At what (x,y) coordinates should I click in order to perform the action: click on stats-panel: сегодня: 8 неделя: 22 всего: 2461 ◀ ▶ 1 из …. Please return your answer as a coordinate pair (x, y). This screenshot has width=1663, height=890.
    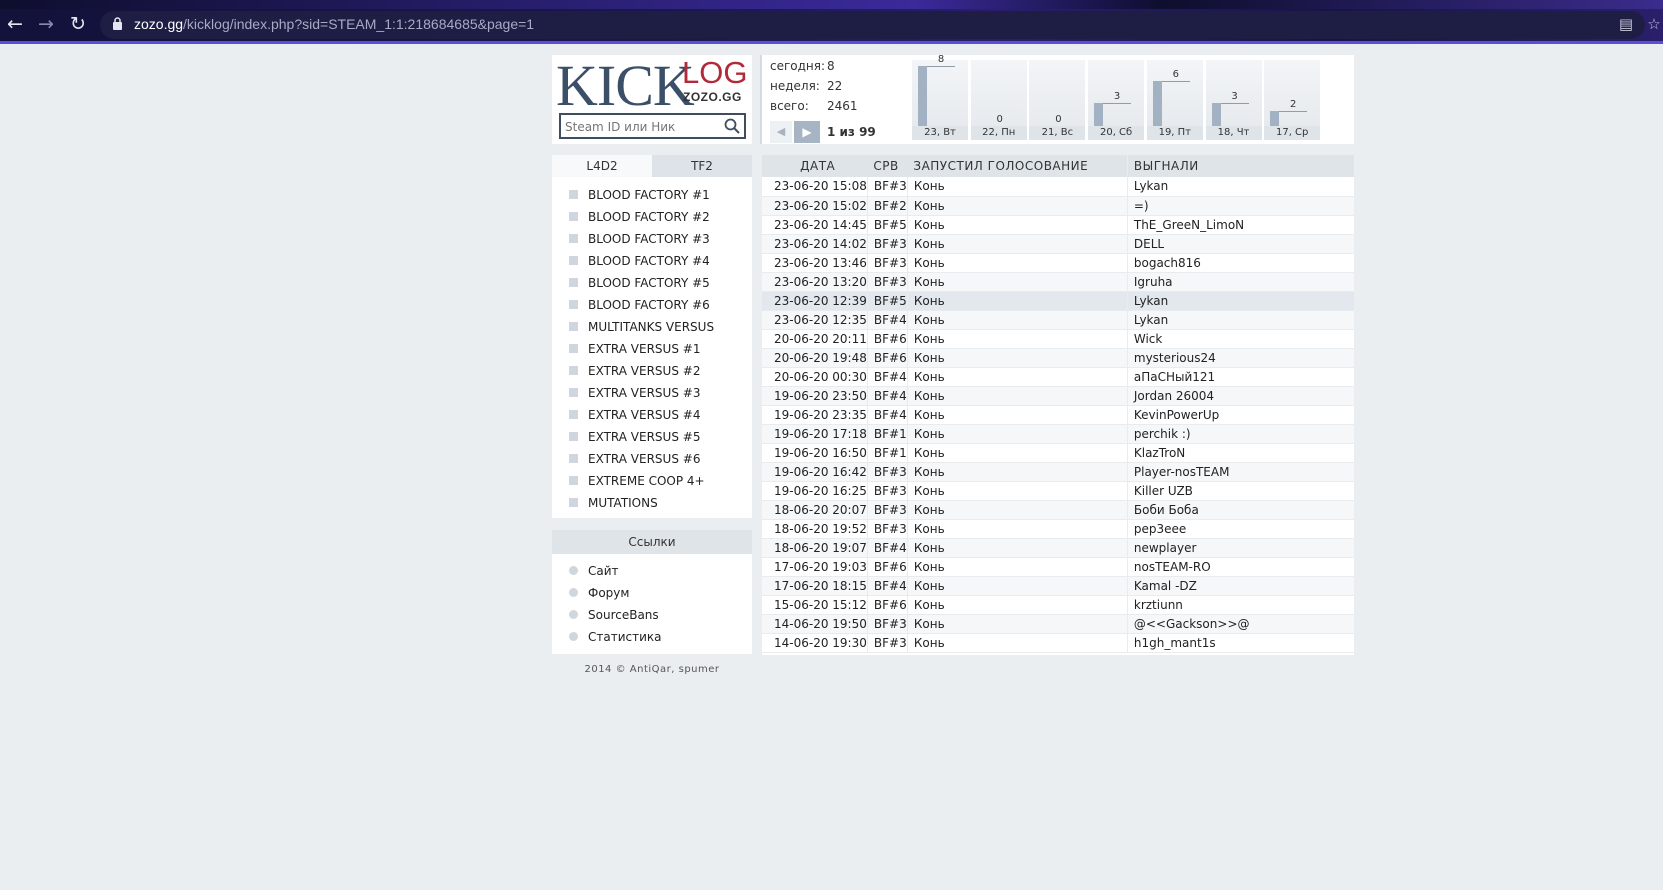
    Looking at the image, I should click on (1057, 99).